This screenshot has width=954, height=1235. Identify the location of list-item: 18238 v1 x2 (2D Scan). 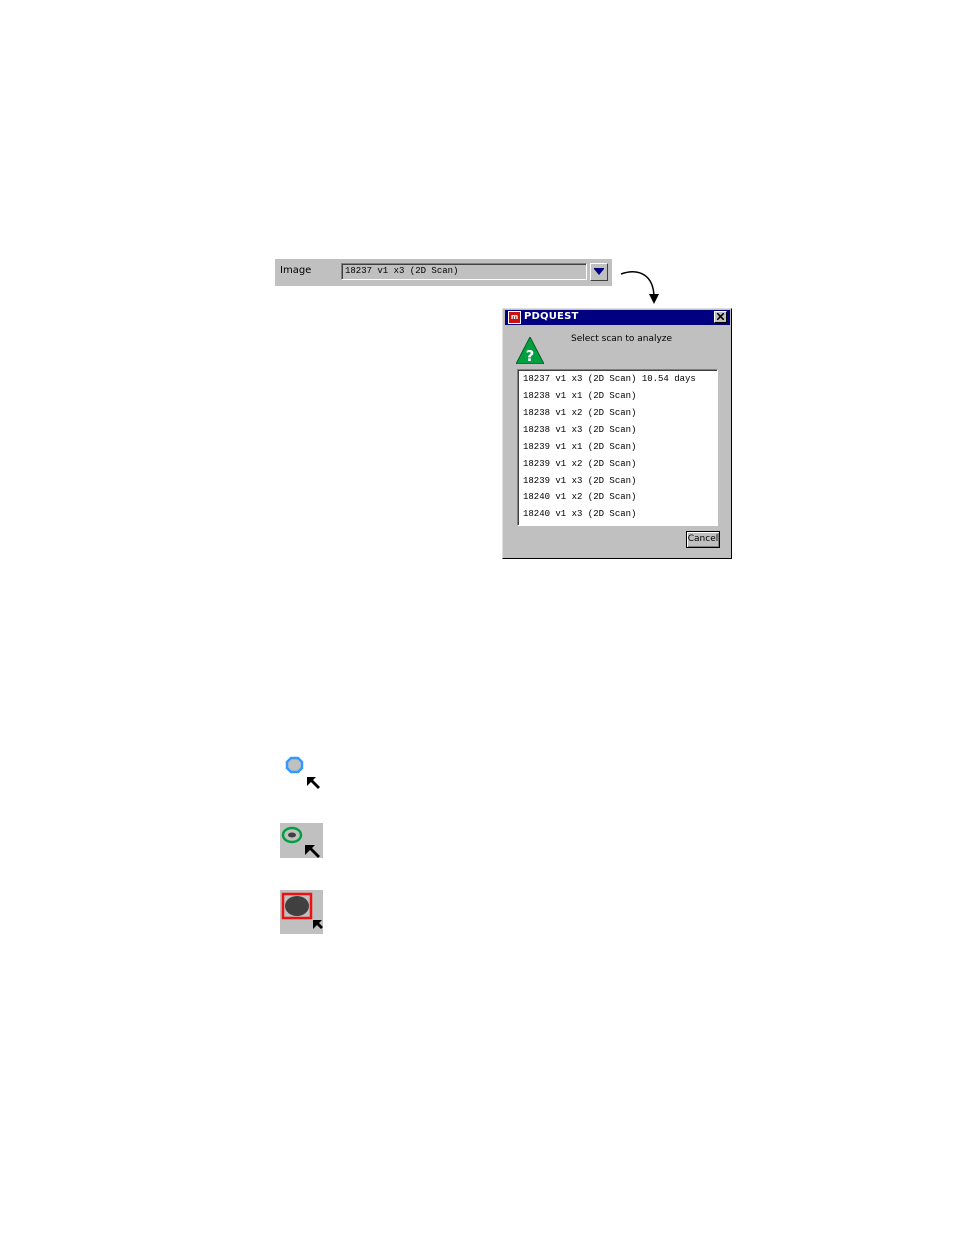
(579, 413).